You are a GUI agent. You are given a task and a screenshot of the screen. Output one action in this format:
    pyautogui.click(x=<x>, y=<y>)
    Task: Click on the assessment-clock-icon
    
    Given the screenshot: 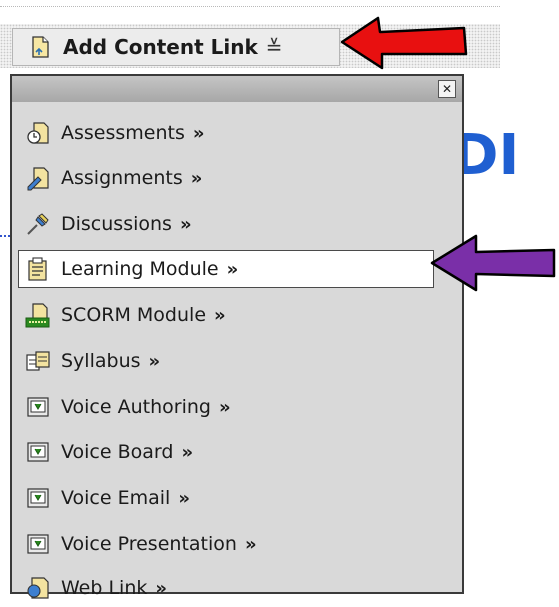 What is the action you would take?
    pyautogui.click(x=38, y=133)
    